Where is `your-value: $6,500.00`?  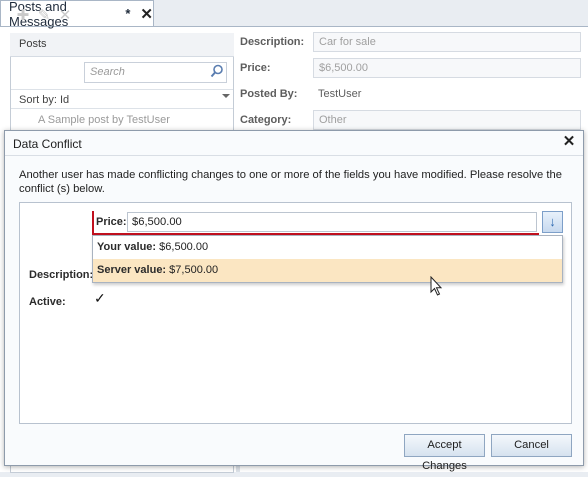 your-value: $6,500.00 is located at coordinates (184, 247).